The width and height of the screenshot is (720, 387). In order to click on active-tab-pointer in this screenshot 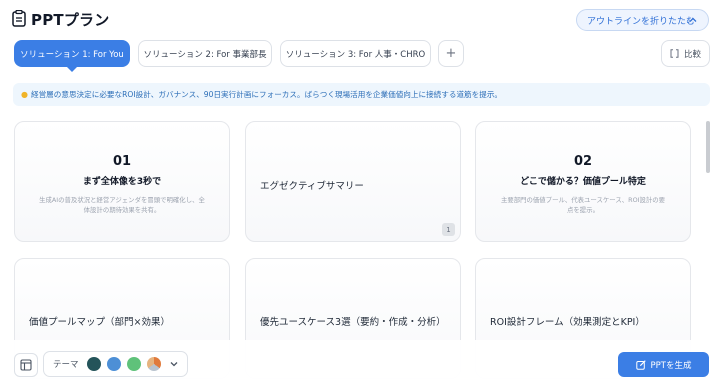, I will do `click(72, 69)`.